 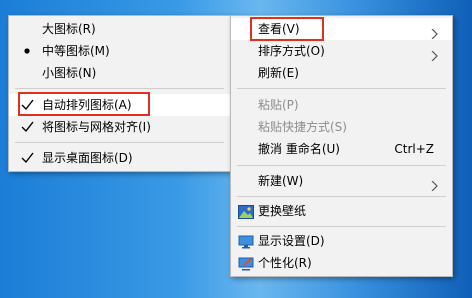 I want to click on menu-item-label: 显示设置(D), so click(x=291, y=241).